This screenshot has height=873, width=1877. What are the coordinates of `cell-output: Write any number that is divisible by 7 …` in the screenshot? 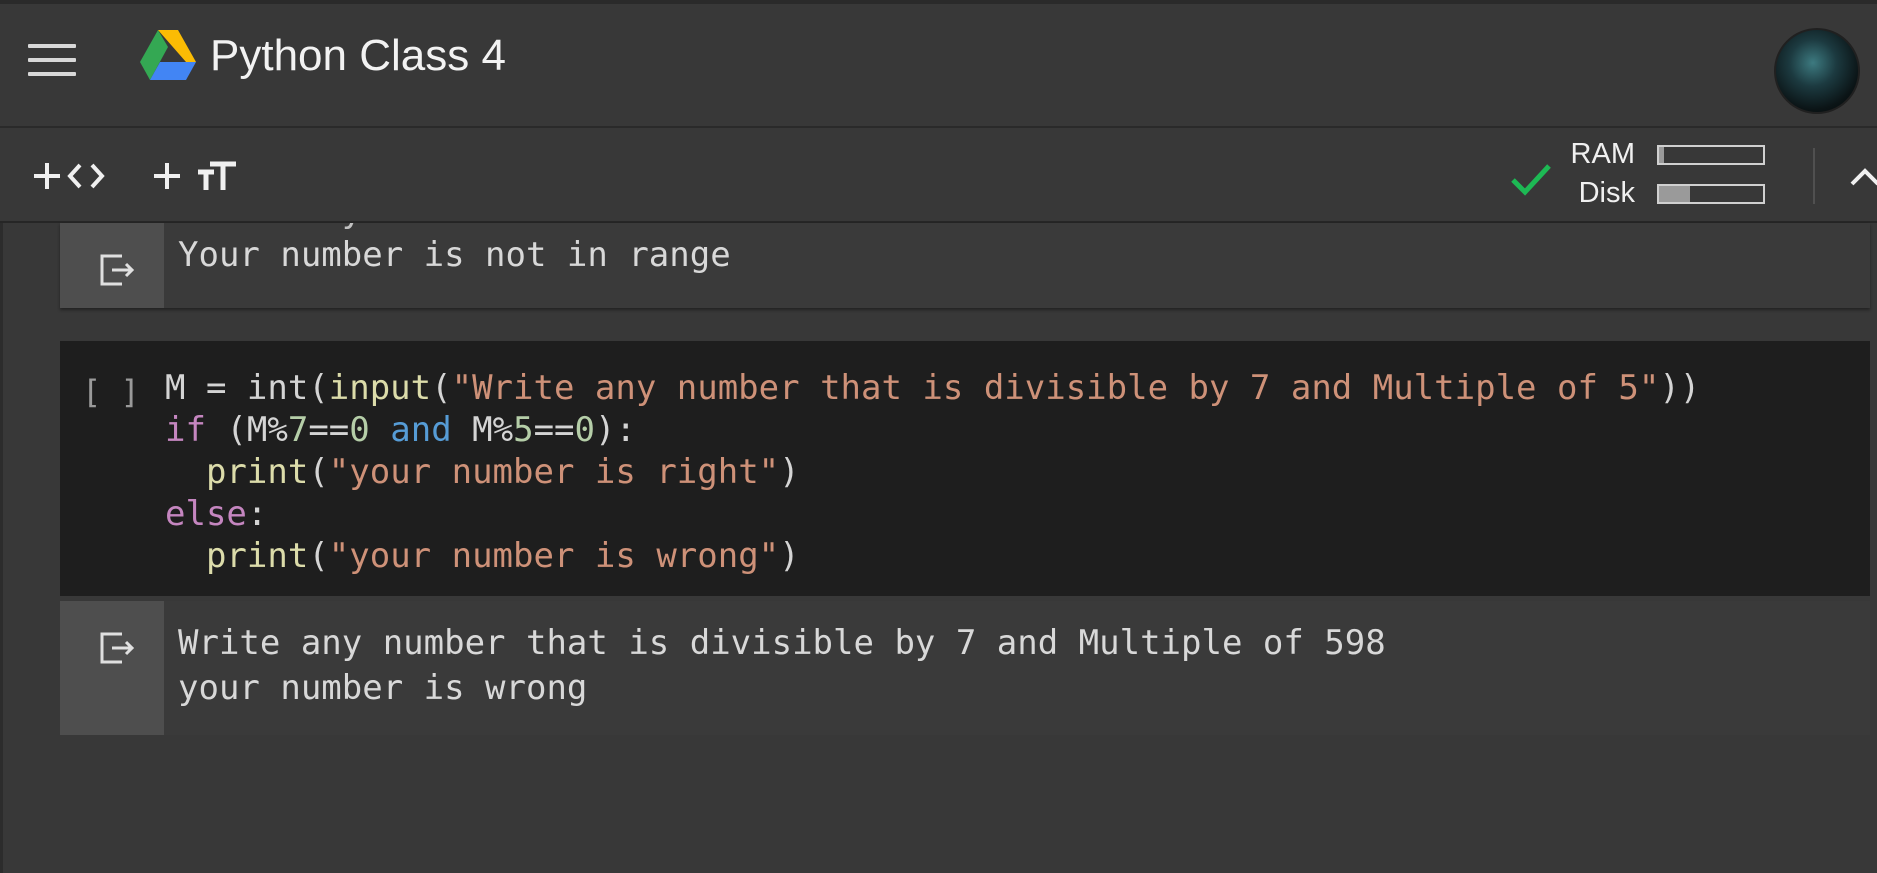 It's located at (965, 668).